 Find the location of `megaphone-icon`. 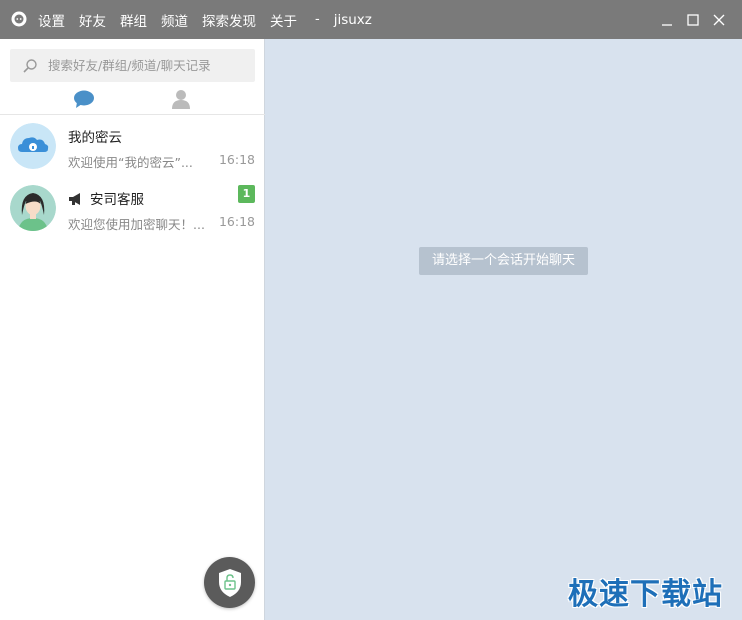

megaphone-icon is located at coordinates (74, 199).